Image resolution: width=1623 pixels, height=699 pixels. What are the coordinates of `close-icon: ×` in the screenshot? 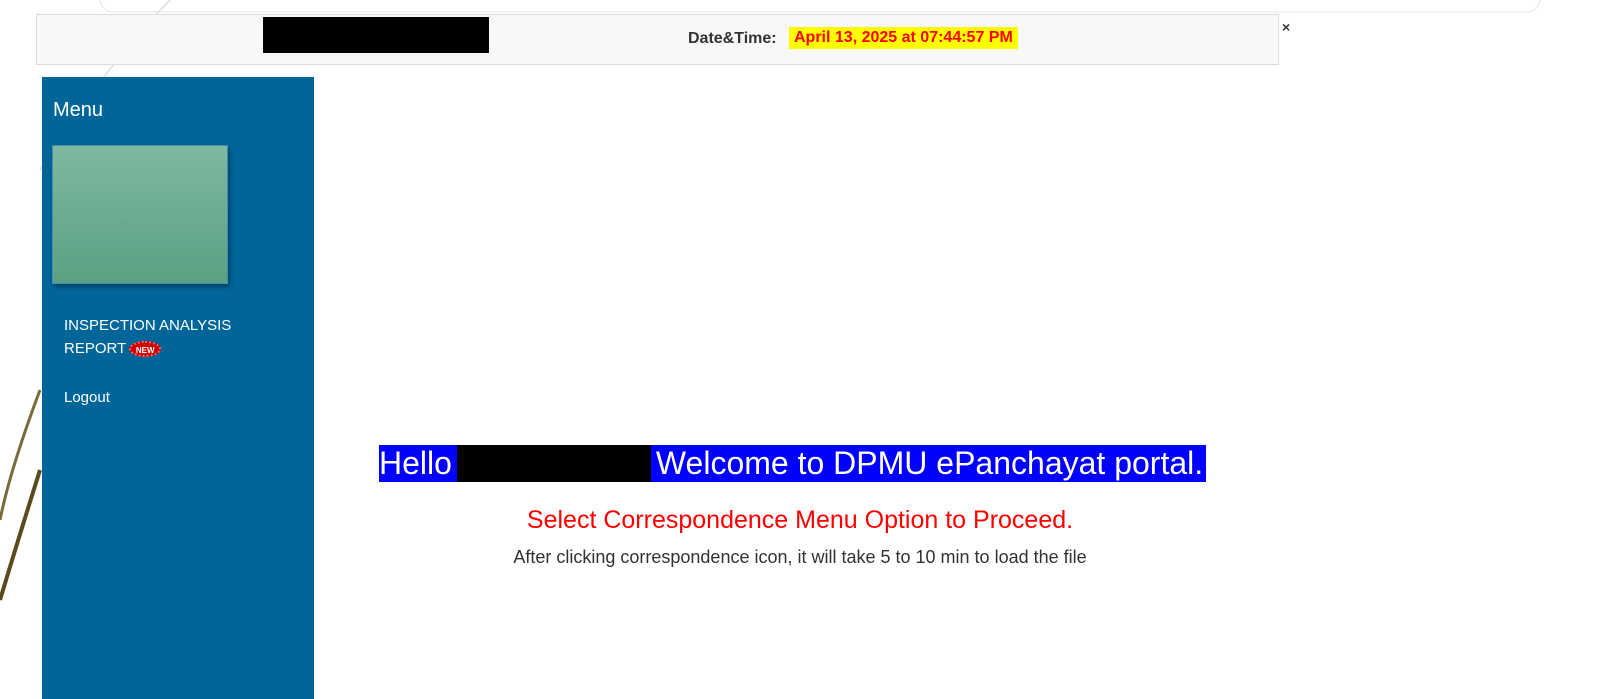 It's located at (1286, 27).